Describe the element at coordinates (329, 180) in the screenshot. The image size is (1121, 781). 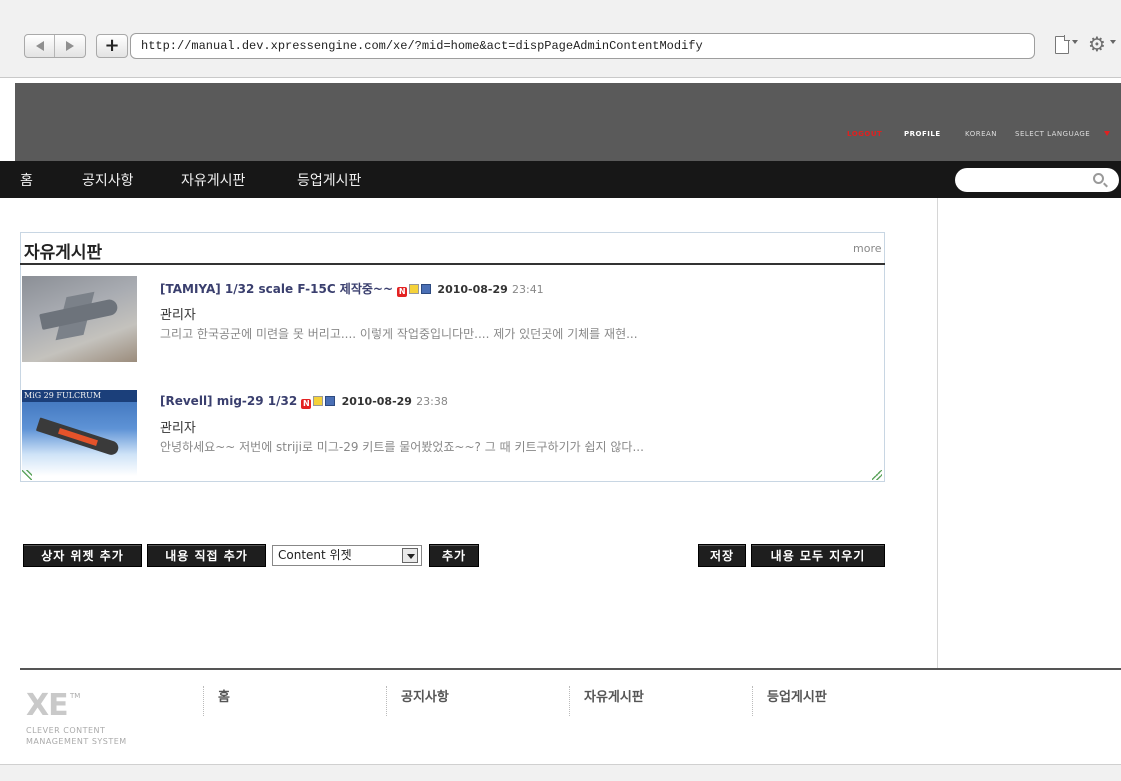
I see `nav-item-levelup: 등업게시판` at that location.